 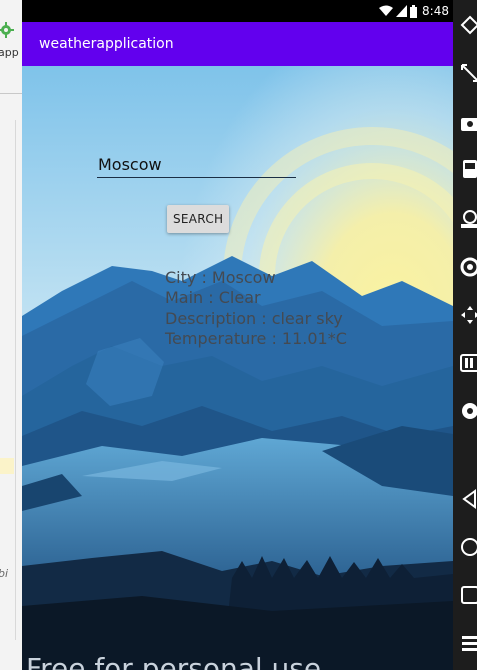 I want to click on resize-icon, so click(x=468, y=73).